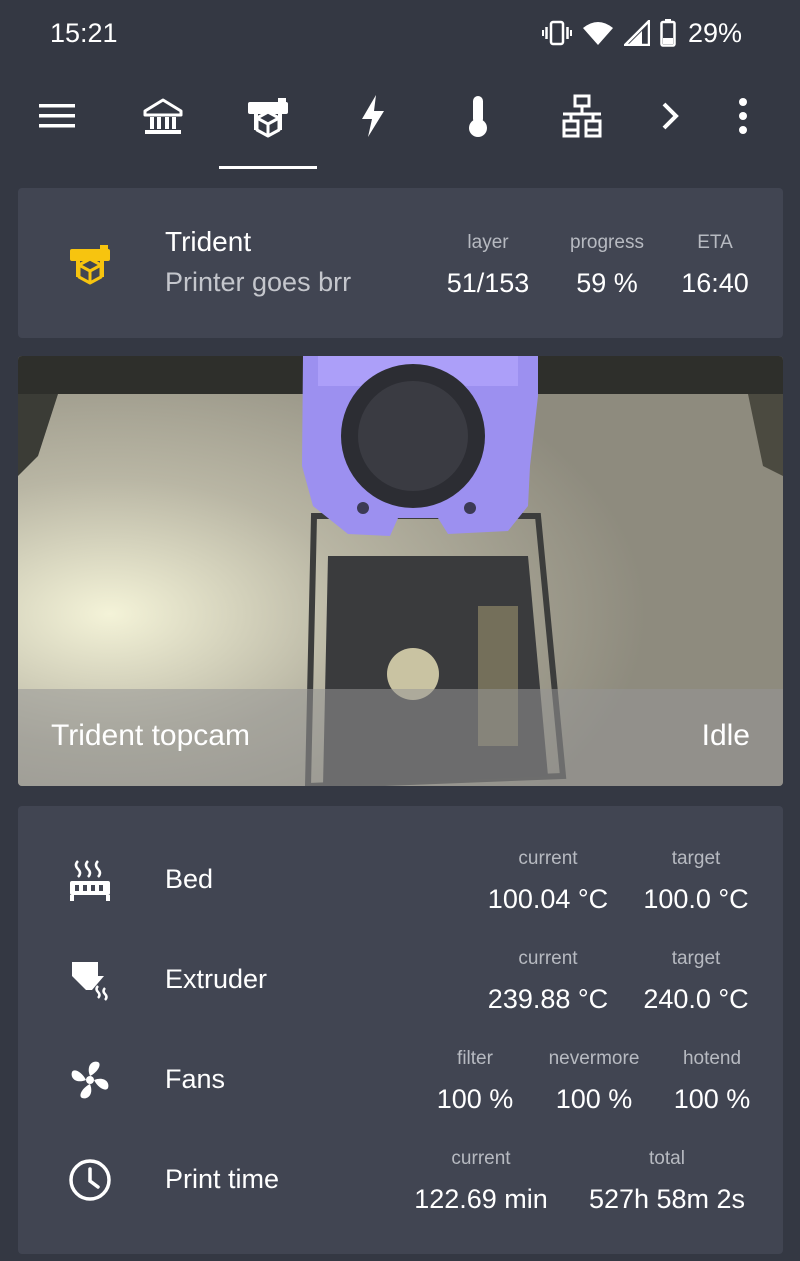  I want to click on menu-icon, so click(57, 116).